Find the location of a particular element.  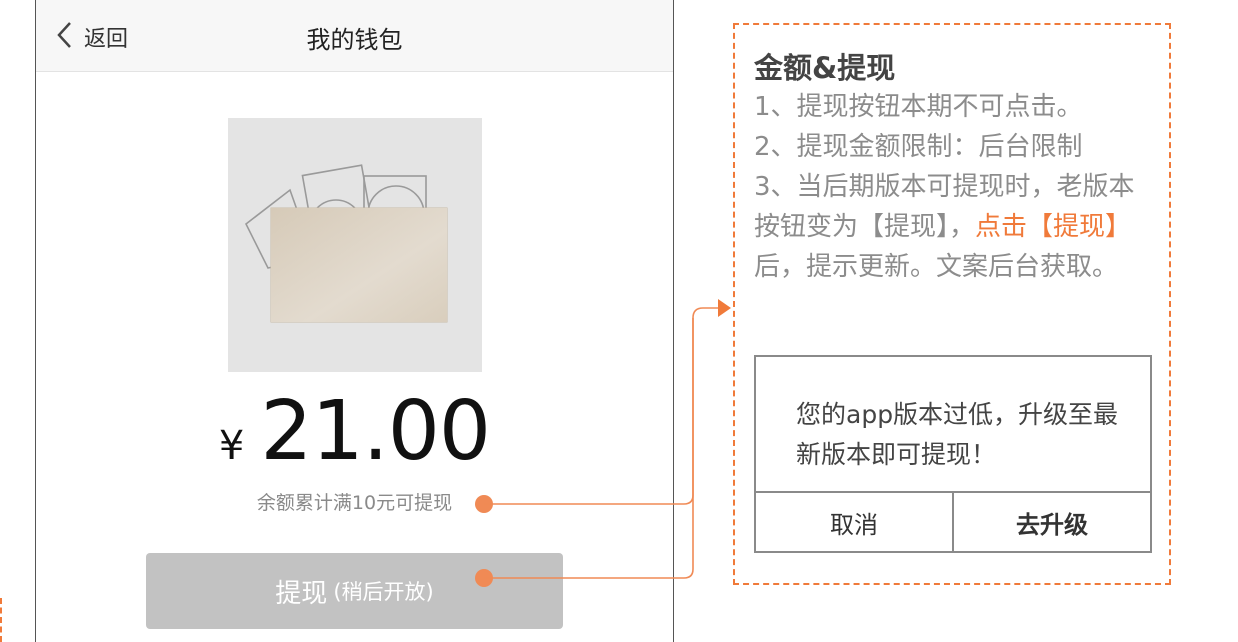

annotation-line-1: 1、提现按钮本期不可点击。 is located at coordinates (918, 107).